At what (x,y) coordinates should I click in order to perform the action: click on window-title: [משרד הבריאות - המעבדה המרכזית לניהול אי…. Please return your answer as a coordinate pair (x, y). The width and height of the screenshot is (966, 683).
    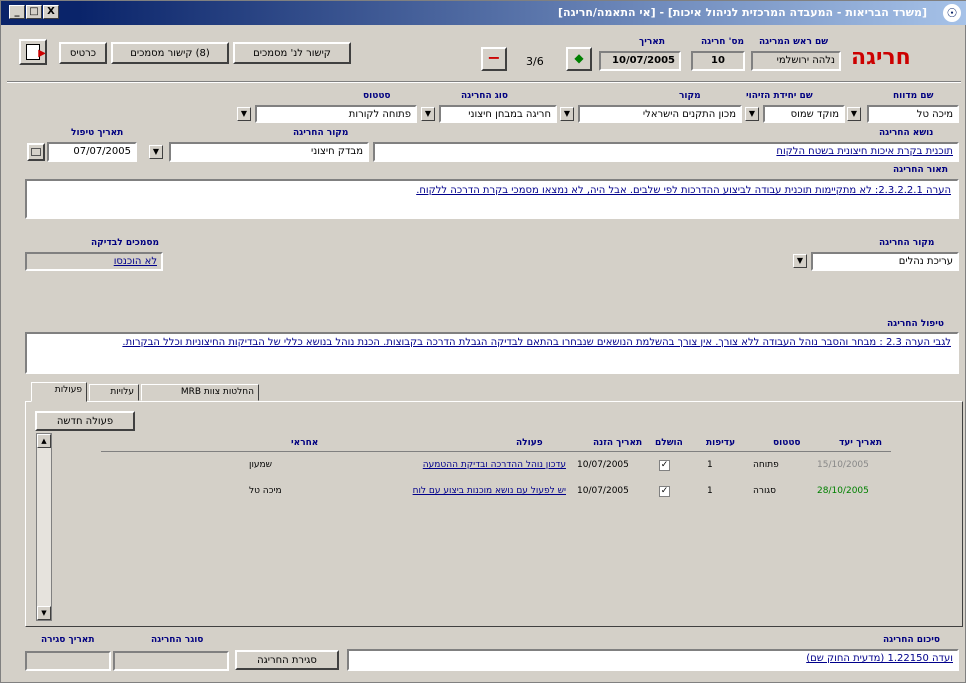
    Looking at the image, I should click on (742, 12).